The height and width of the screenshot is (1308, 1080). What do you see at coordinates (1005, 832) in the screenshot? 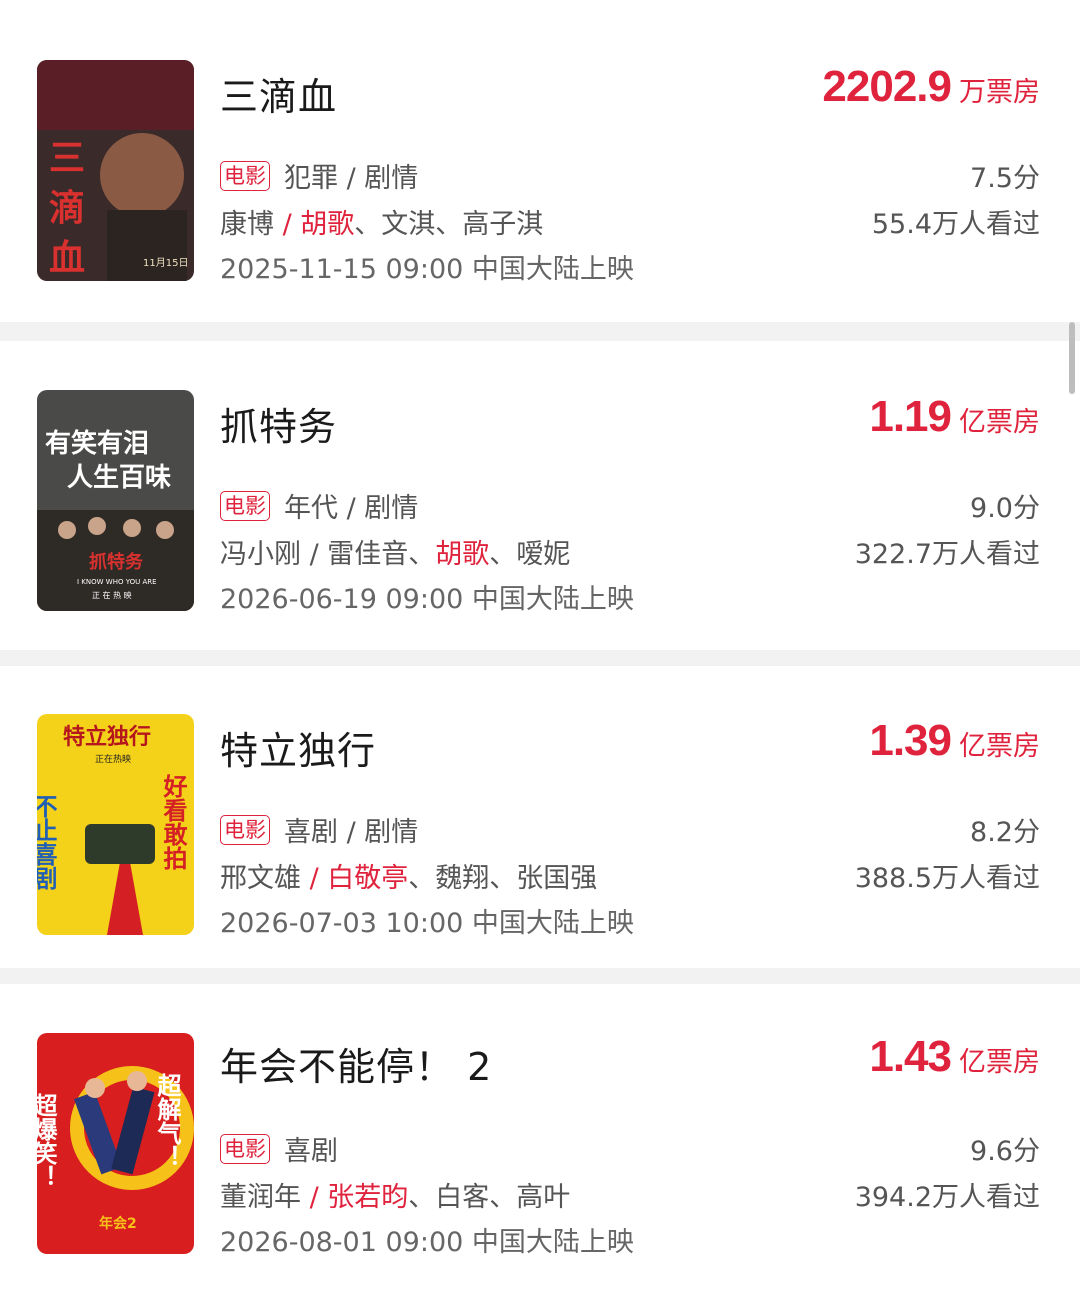
I see `rating: 8.2分` at bounding box center [1005, 832].